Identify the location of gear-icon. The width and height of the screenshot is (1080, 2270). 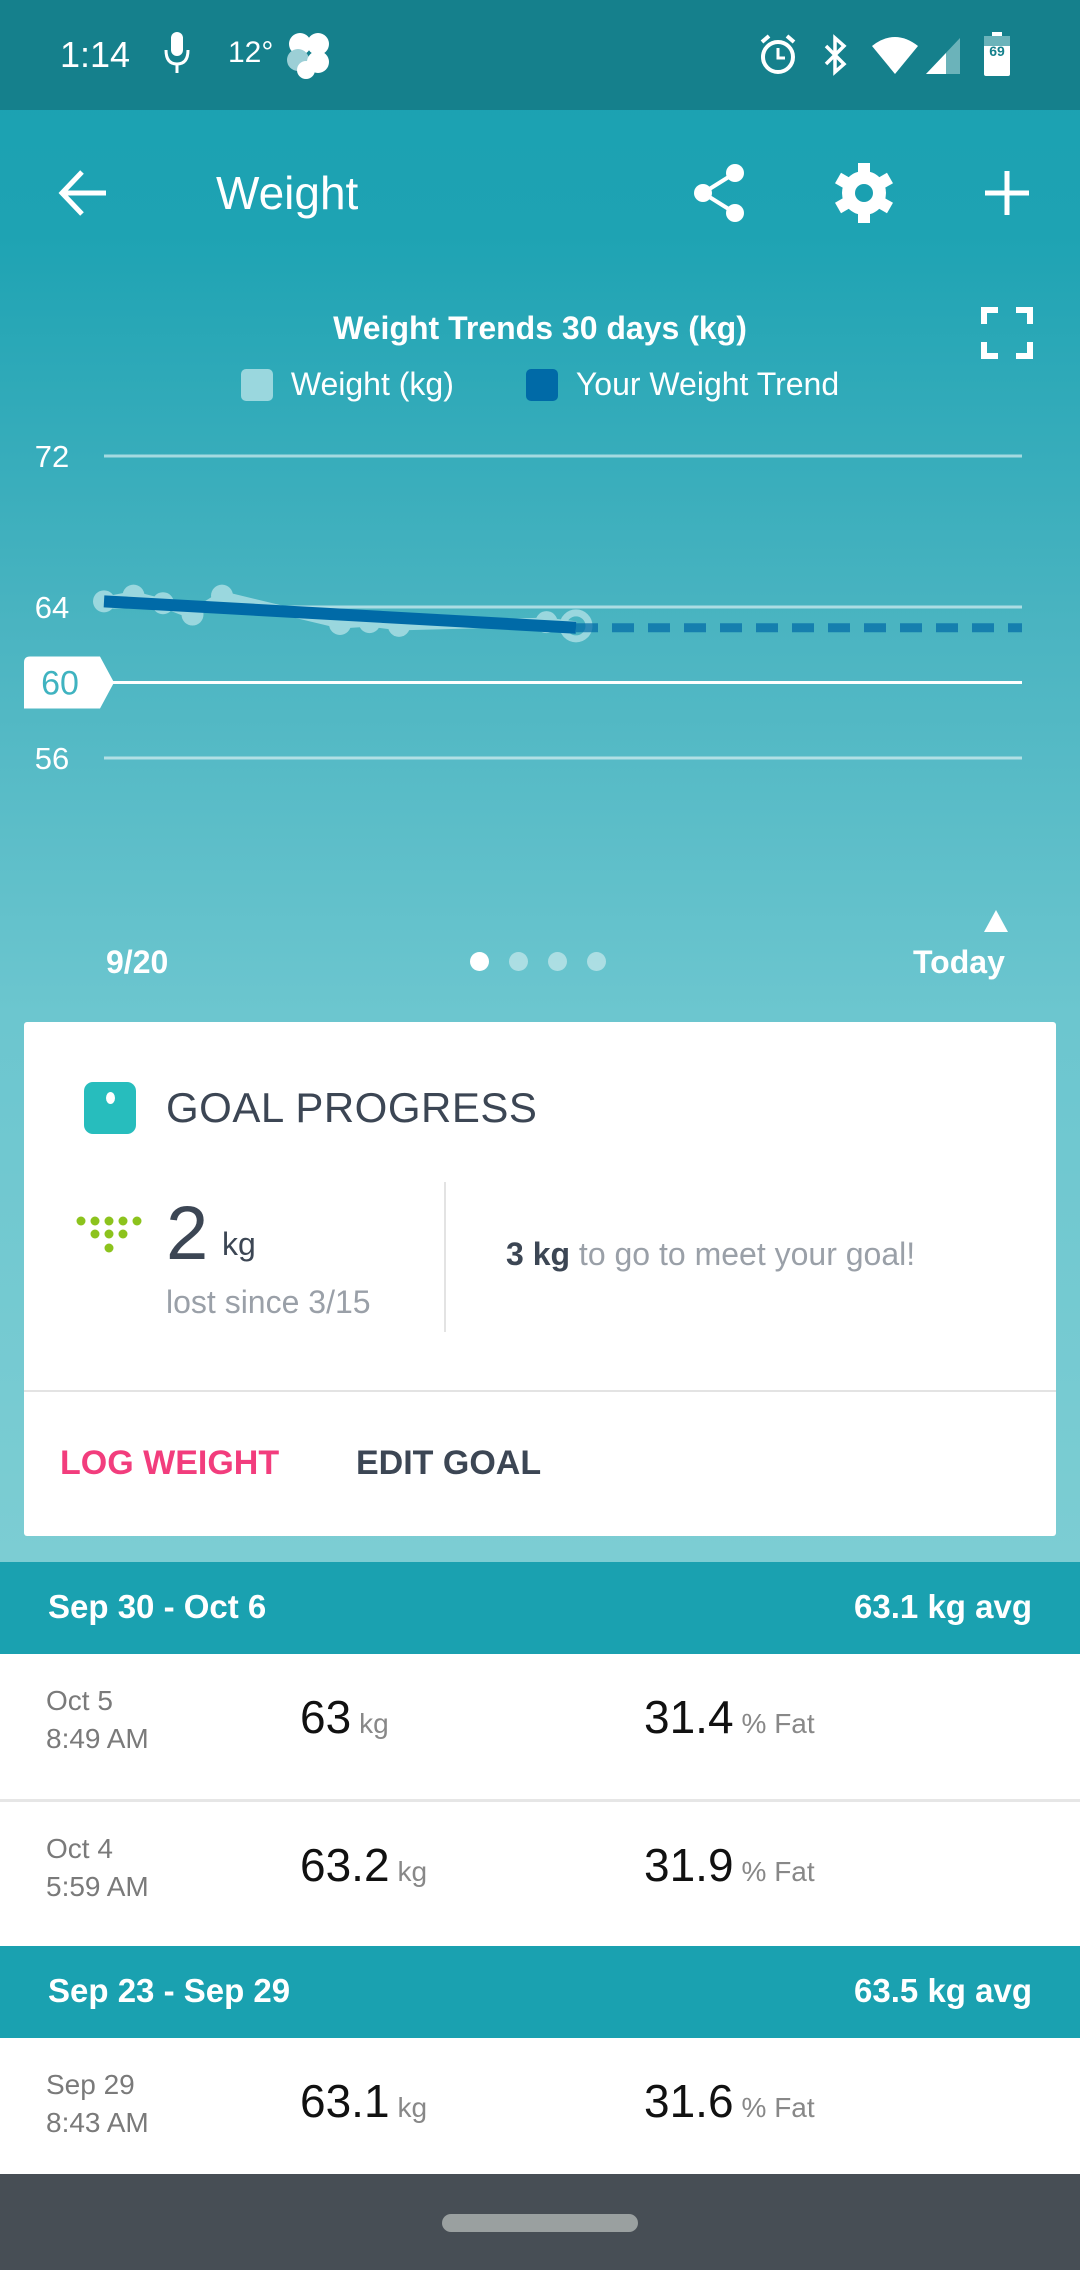
(864, 193).